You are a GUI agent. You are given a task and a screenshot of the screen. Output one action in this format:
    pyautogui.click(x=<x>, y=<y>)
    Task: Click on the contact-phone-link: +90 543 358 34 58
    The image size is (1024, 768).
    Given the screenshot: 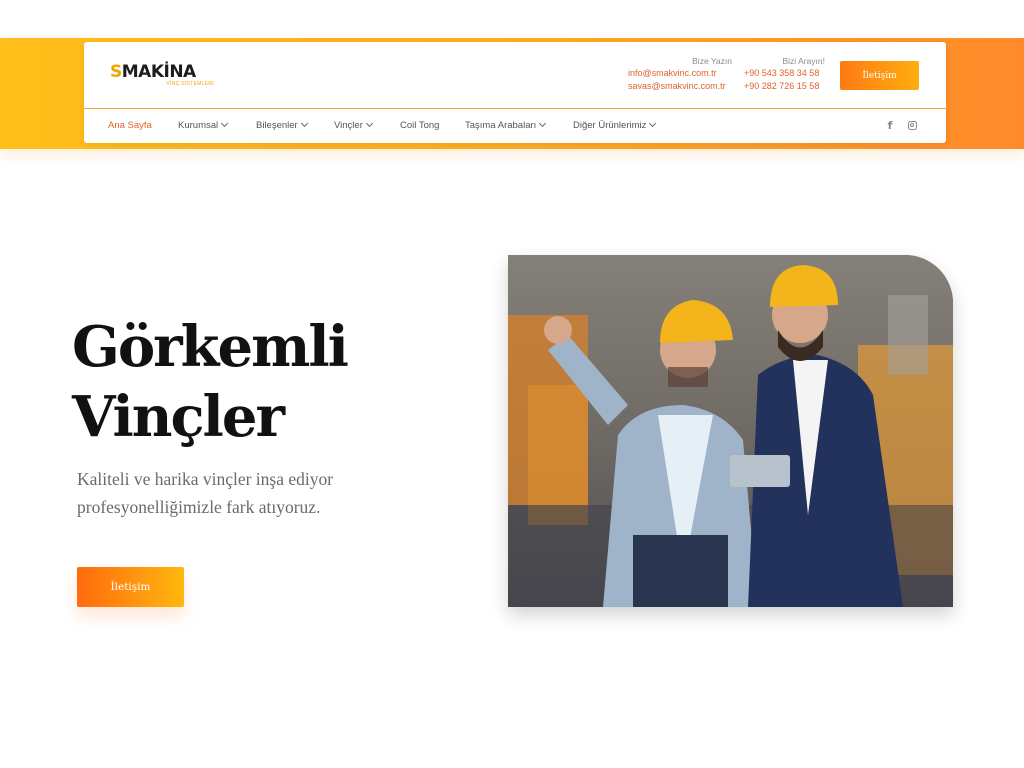 What is the action you would take?
    pyautogui.click(x=784, y=73)
    